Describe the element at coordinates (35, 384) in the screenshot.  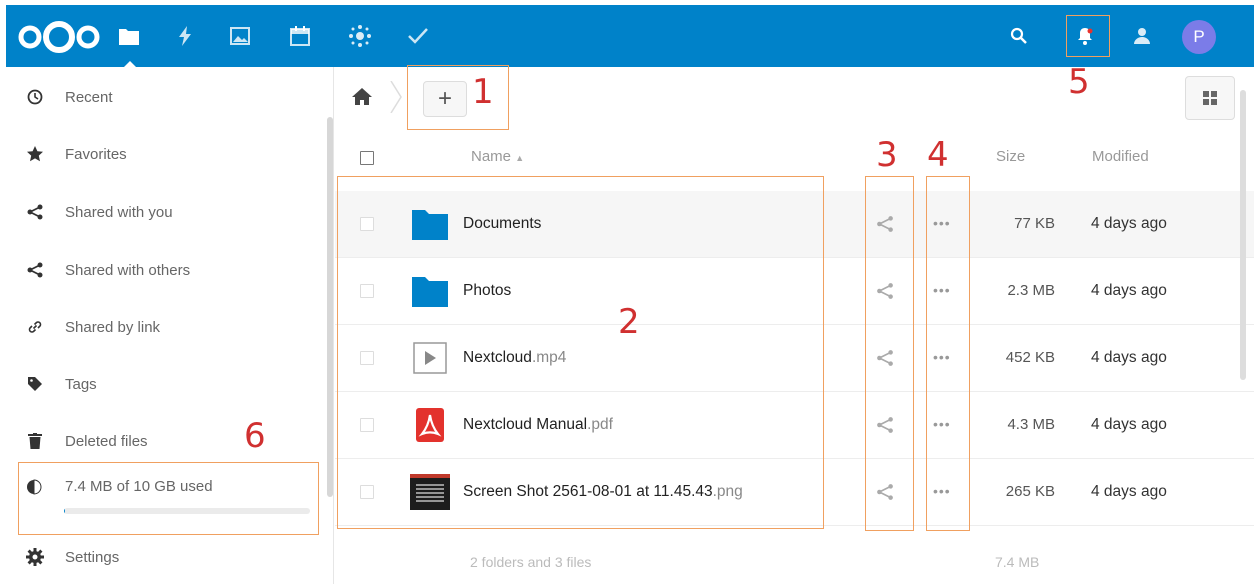
I see `tag-icon` at that location.